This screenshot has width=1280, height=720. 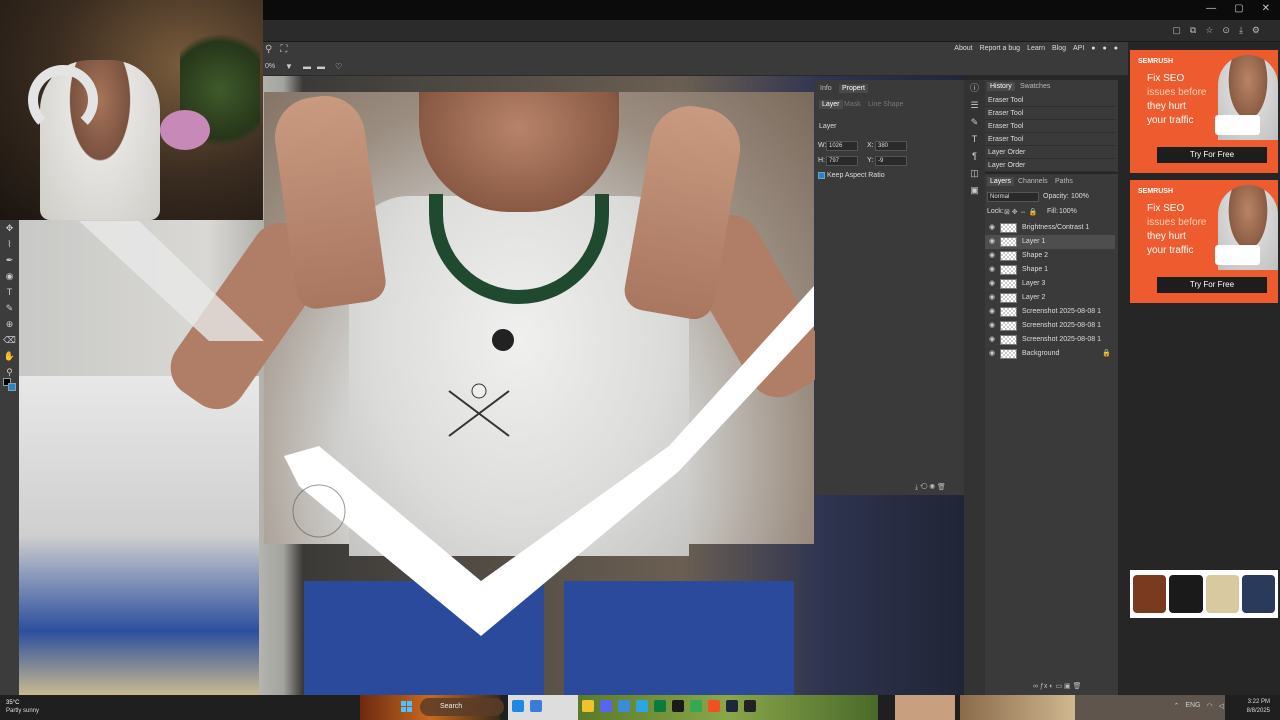 What do you see at coordinates (1210, 706) in the screenshot?
I see `wifi-icon: ◠` at bounding box center [1210, 706].